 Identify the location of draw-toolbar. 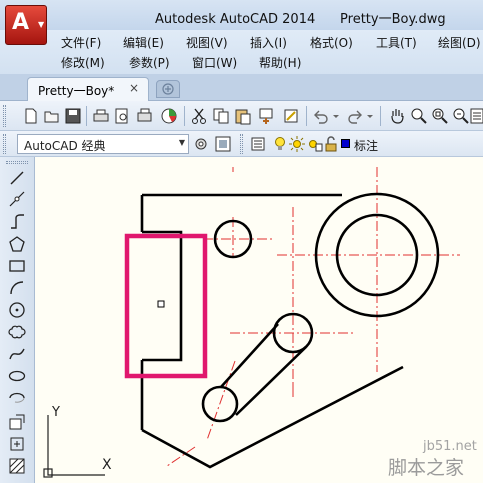
(17, 320).